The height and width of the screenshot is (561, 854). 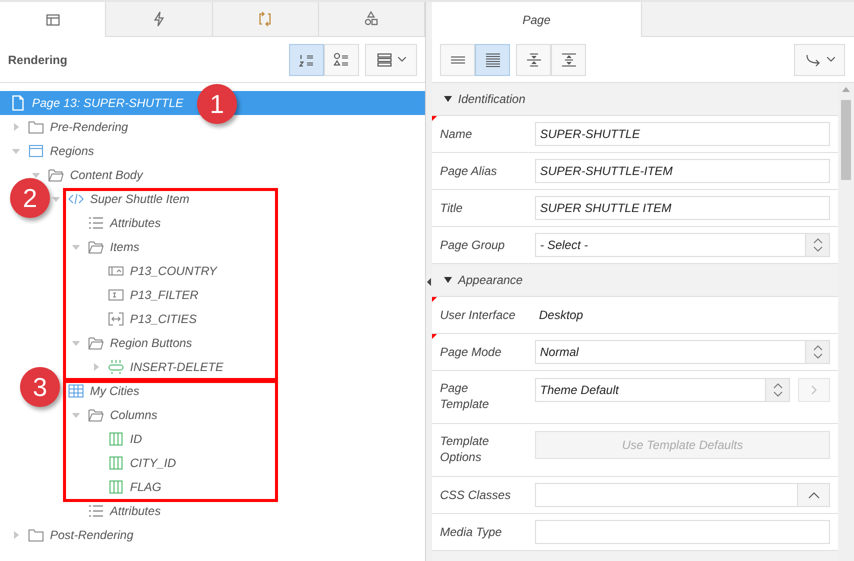 What do you see at coordinates (36, 535) in the screenshot?
I see `folder-icon` at bounding box center [36, 535].